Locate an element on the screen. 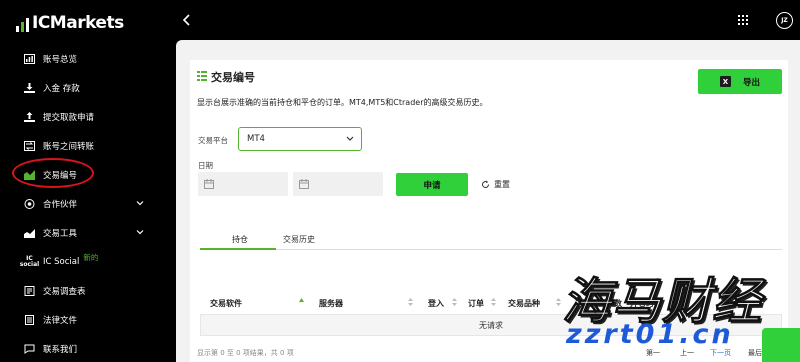  page-title: 交易编号 is located at coordinates (233, 77).